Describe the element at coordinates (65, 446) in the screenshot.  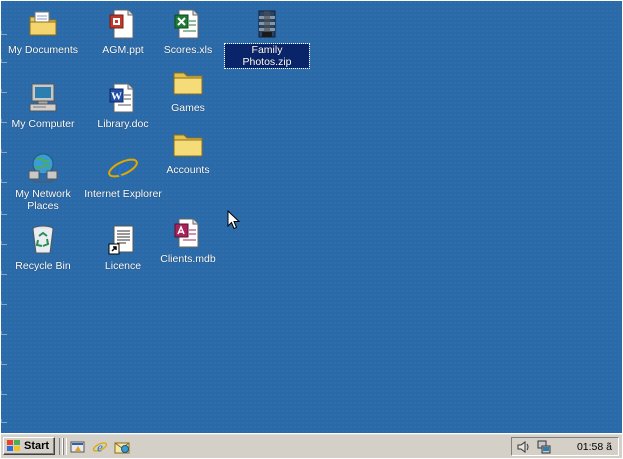
I see `taskbar-separator` at that location.